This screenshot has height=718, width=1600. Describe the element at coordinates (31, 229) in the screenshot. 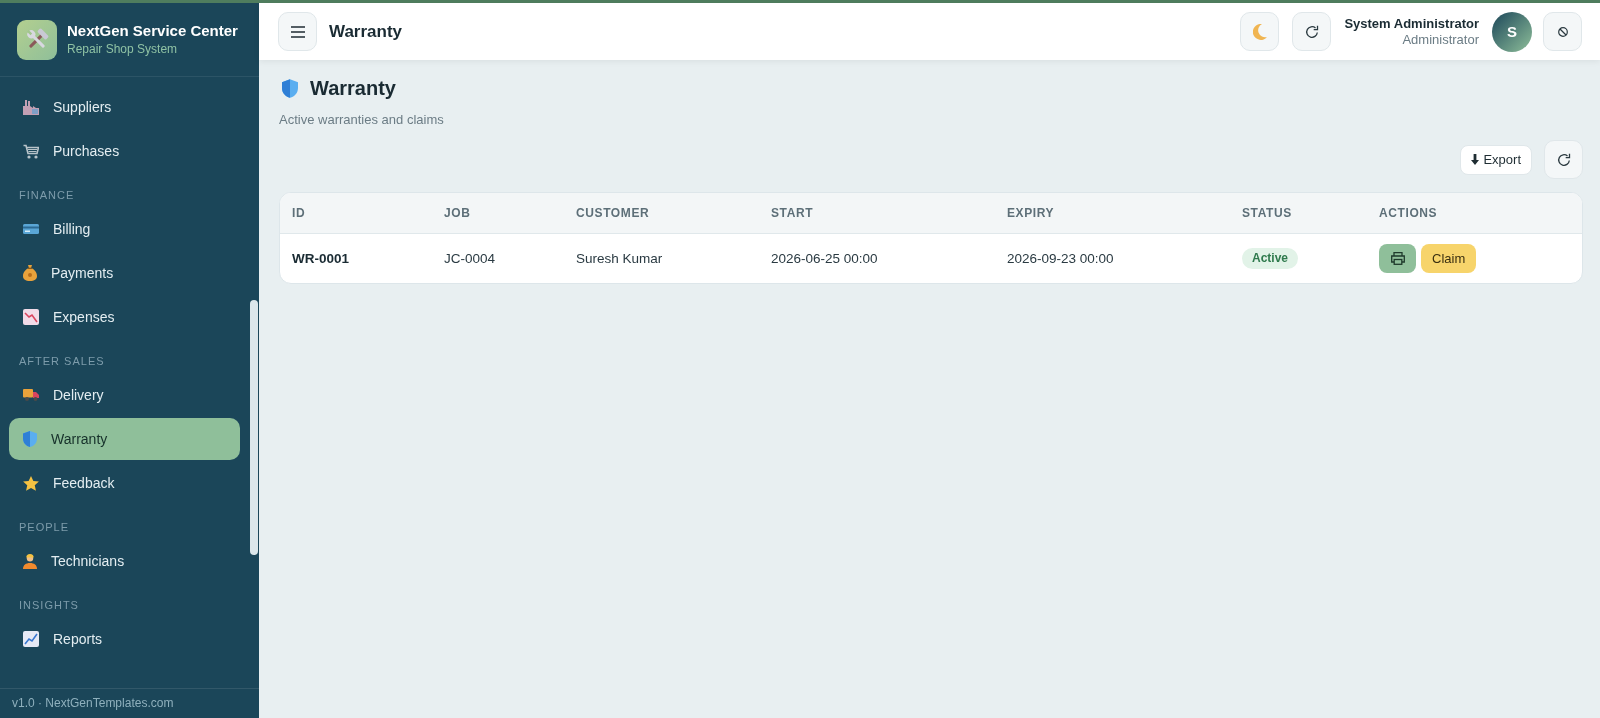

I see `credit-card-icon` at that location.